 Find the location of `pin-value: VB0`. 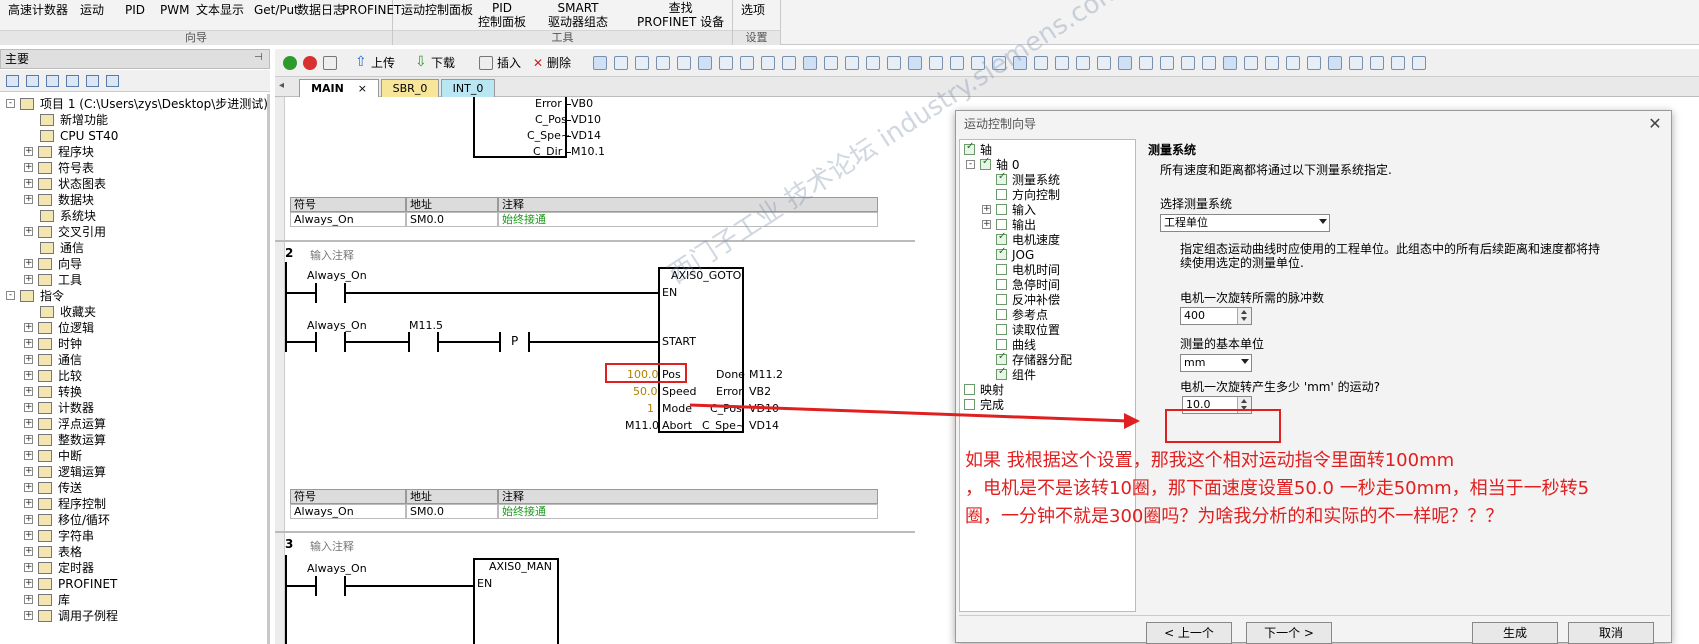

pin-value: VB0 is located at coordinates (582, 103).